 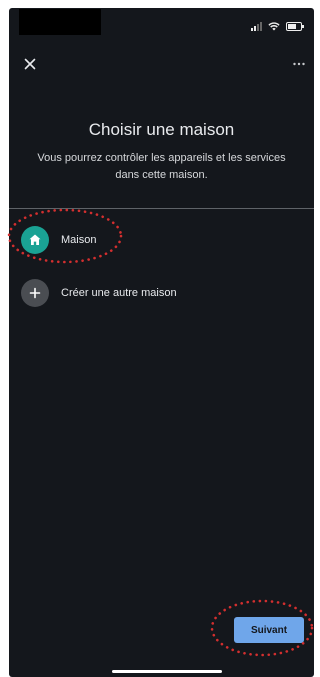 I want to click on battery-icon, so click(x=295, y=26).